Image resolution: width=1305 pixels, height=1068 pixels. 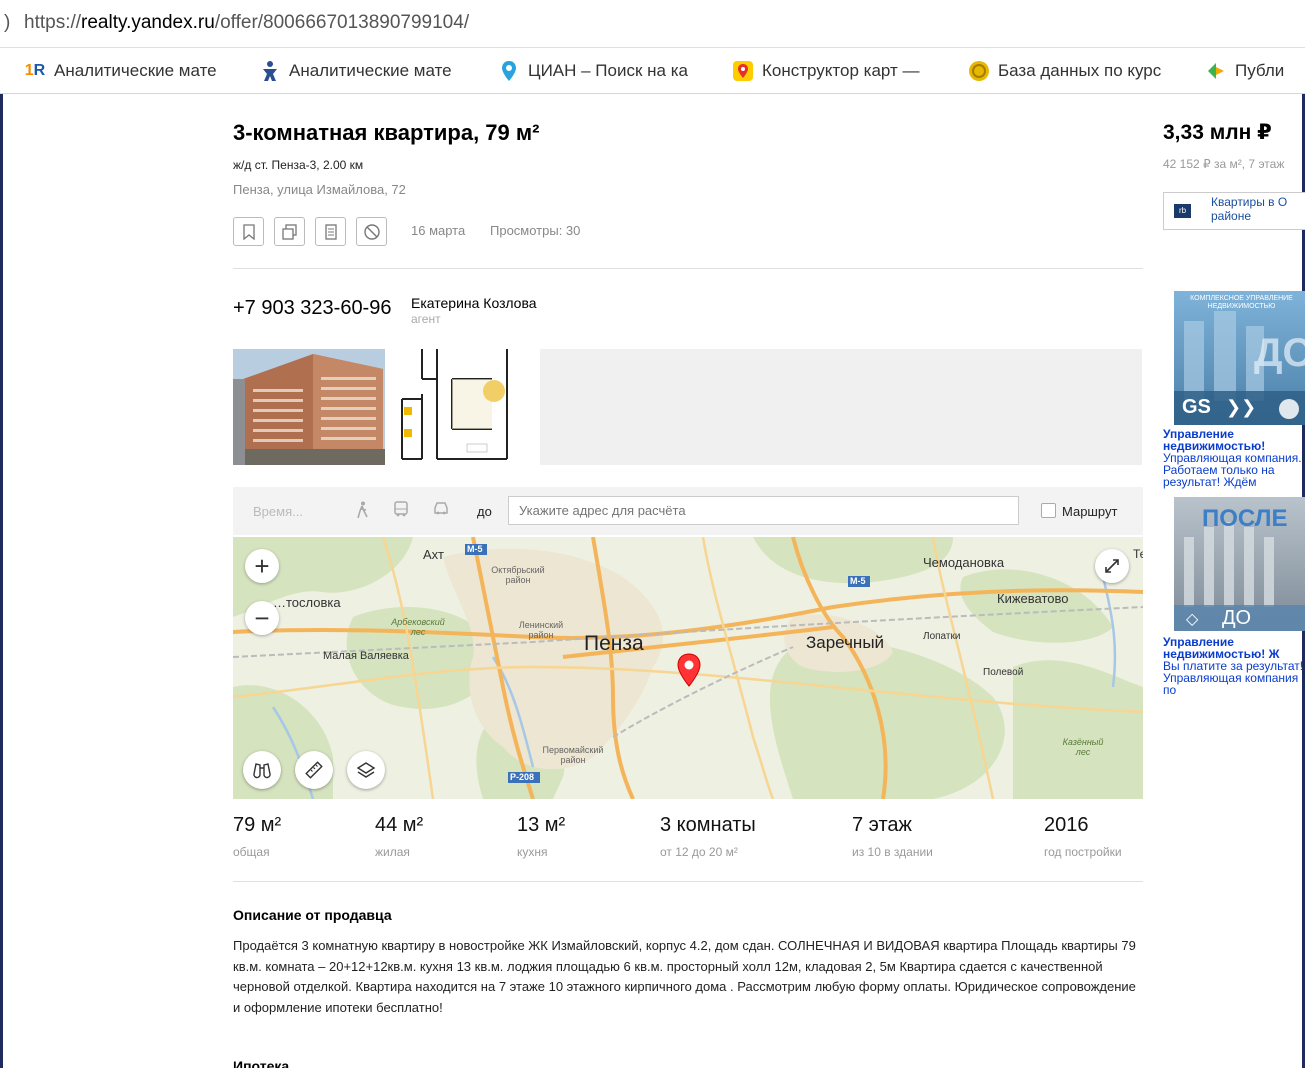 I want to click on map-pin-icon, so click(x=743, y=71).